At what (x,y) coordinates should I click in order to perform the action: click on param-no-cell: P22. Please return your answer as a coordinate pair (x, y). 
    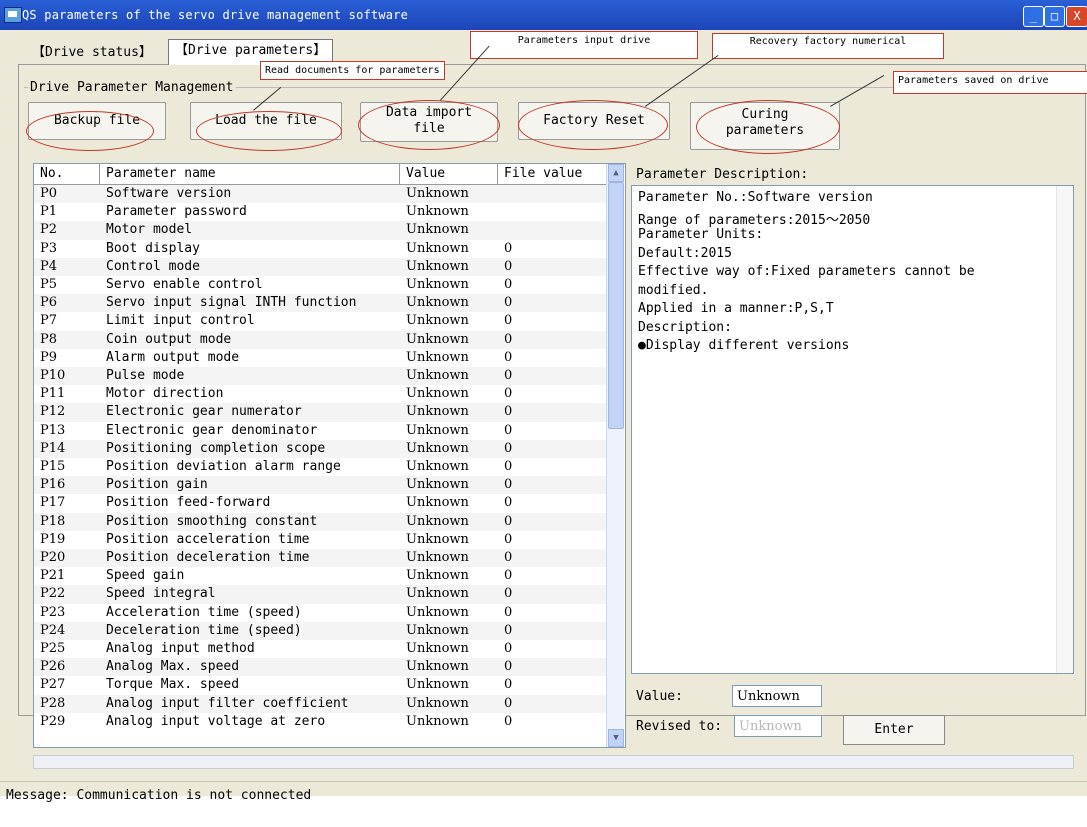
    Looking at the image, I should click on (53, 594).